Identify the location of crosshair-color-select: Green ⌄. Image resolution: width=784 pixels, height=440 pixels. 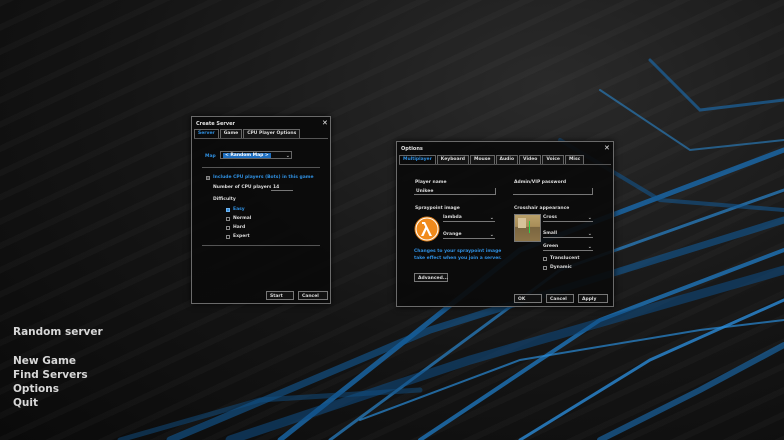
(568, 247).